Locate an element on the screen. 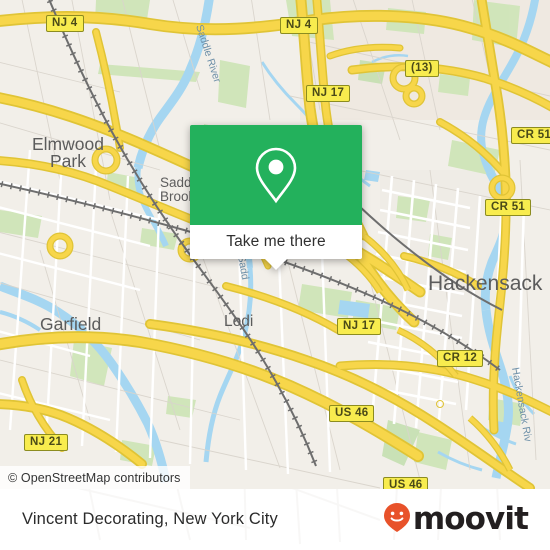 The image size is (550, 550). moovit-wordmark: moovit is located at coordinates (470, 519).